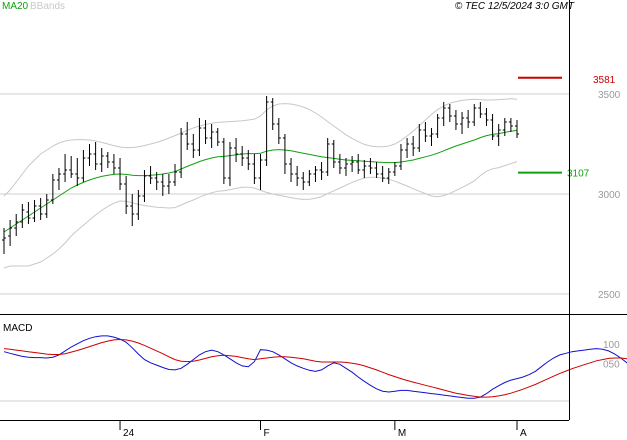 The width and height of the screenshot is (627, 440). What do you see at coordinates (609, 295) in the screenshot?
I see `price-tick-label: 2500` at bounding box center [609, 295].